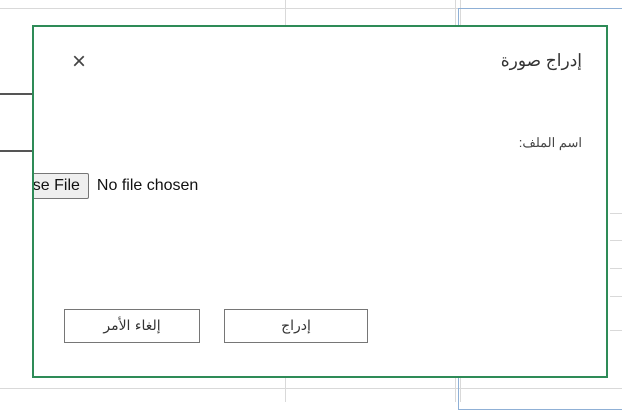 The height and width of the screenshot is (410, 622). I want to click on cancel-button: إلغاء الأمر, so click(132, 326).